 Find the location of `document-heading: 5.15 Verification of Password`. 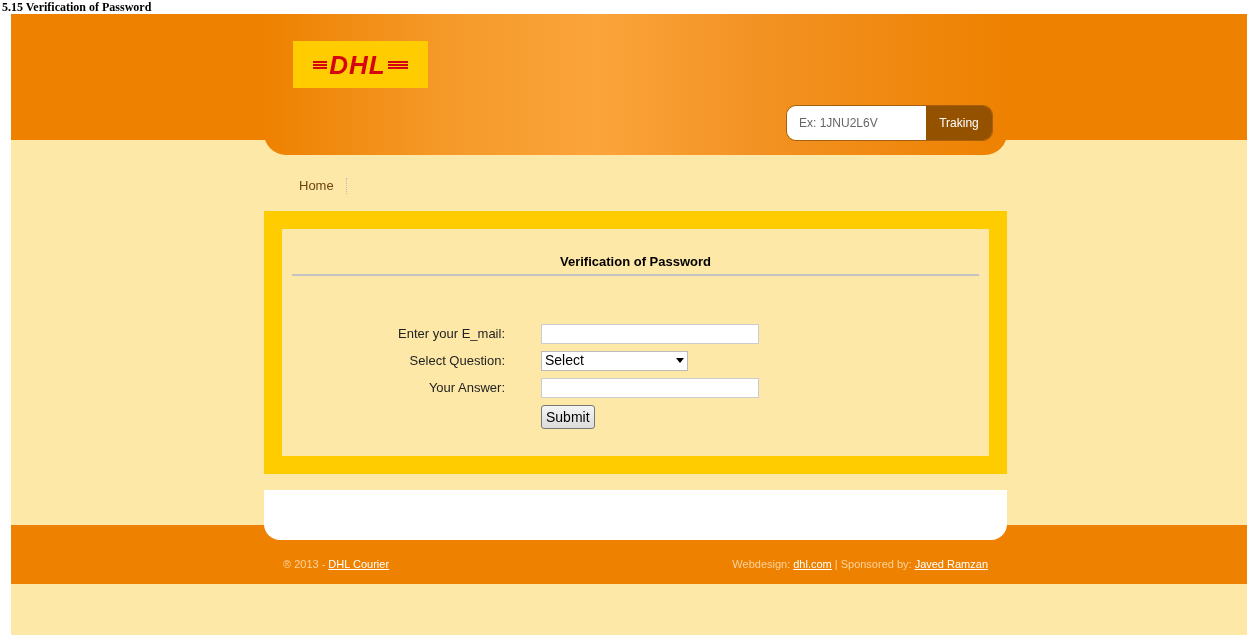

document-heading: 5.15 Verification of Password is located at coordinates (77, 7).